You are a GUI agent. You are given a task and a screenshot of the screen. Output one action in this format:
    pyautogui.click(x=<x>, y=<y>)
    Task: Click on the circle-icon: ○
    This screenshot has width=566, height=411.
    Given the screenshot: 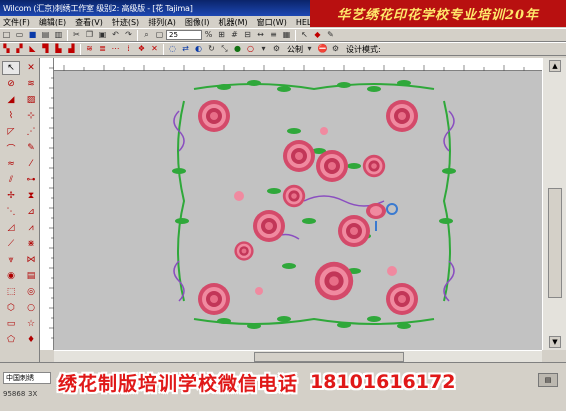 What is the action you would take?
    pyautogui.click(x=250, y=49)
    